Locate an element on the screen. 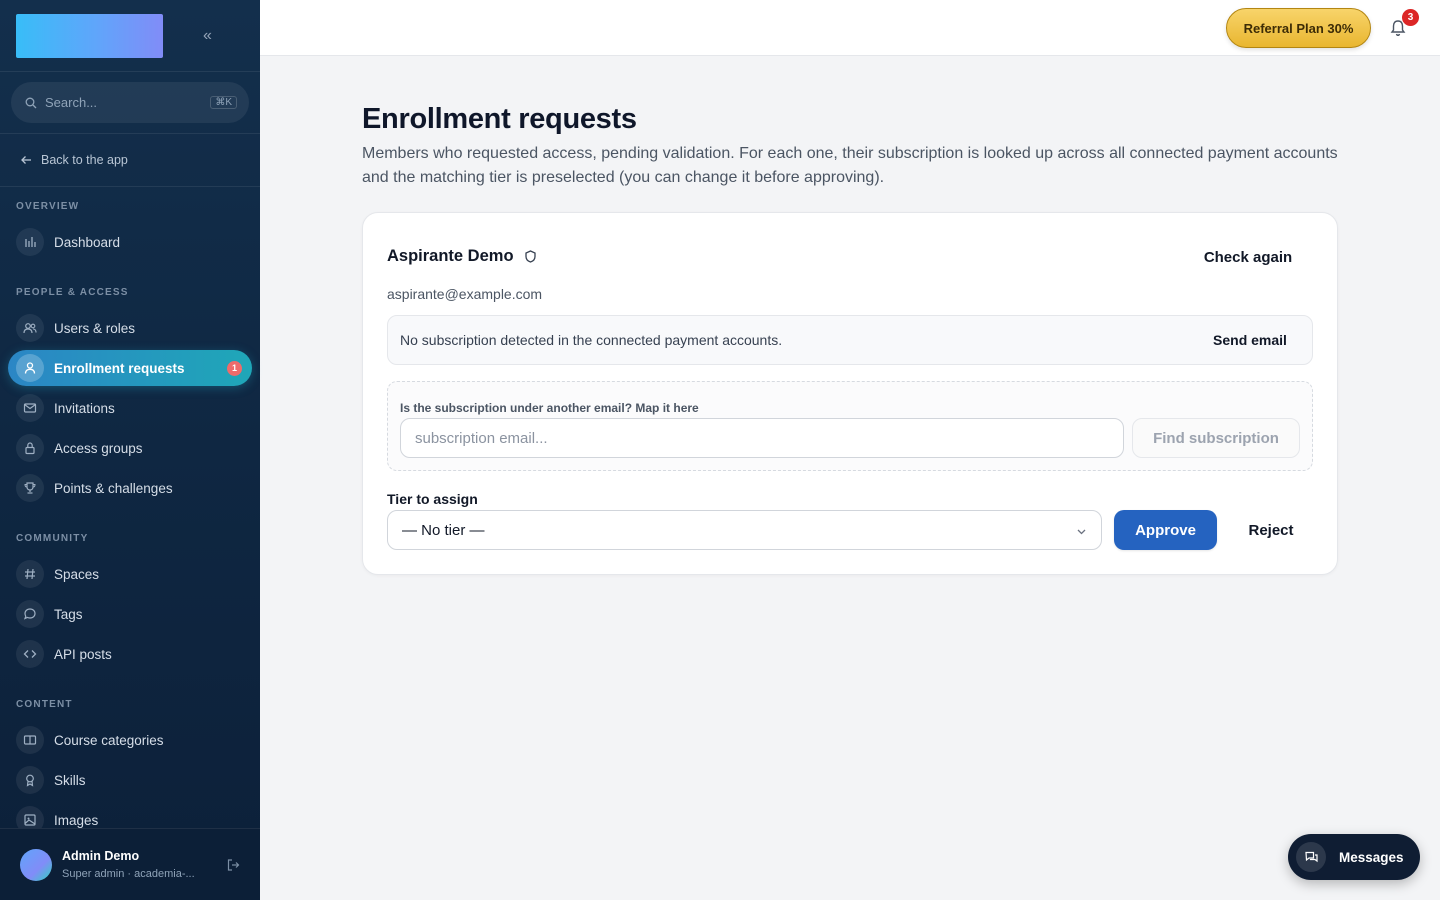 The width and height of the screenshot is (1440, 900). sidebar-search: Search... ⌘K is located at coordinates (130, 102).